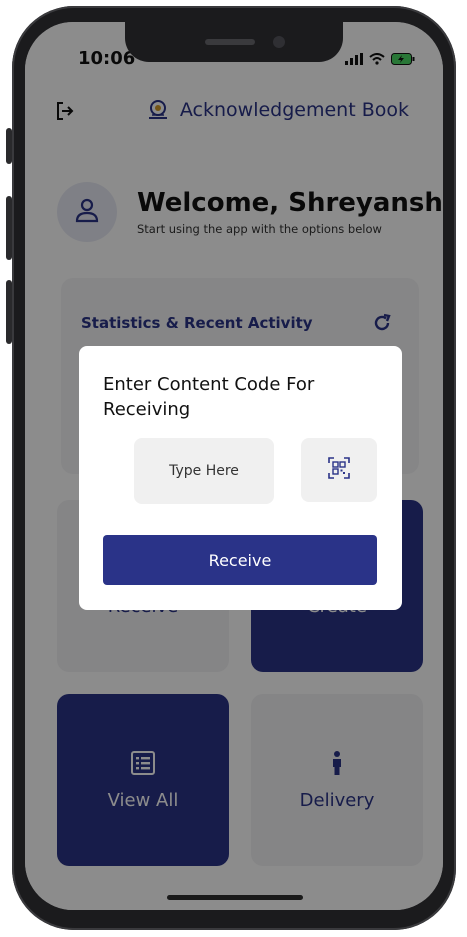  What do you see at coordinates (204, 471) in the screenshot?
I see `content-code-input` at bounding box center [204, 471].